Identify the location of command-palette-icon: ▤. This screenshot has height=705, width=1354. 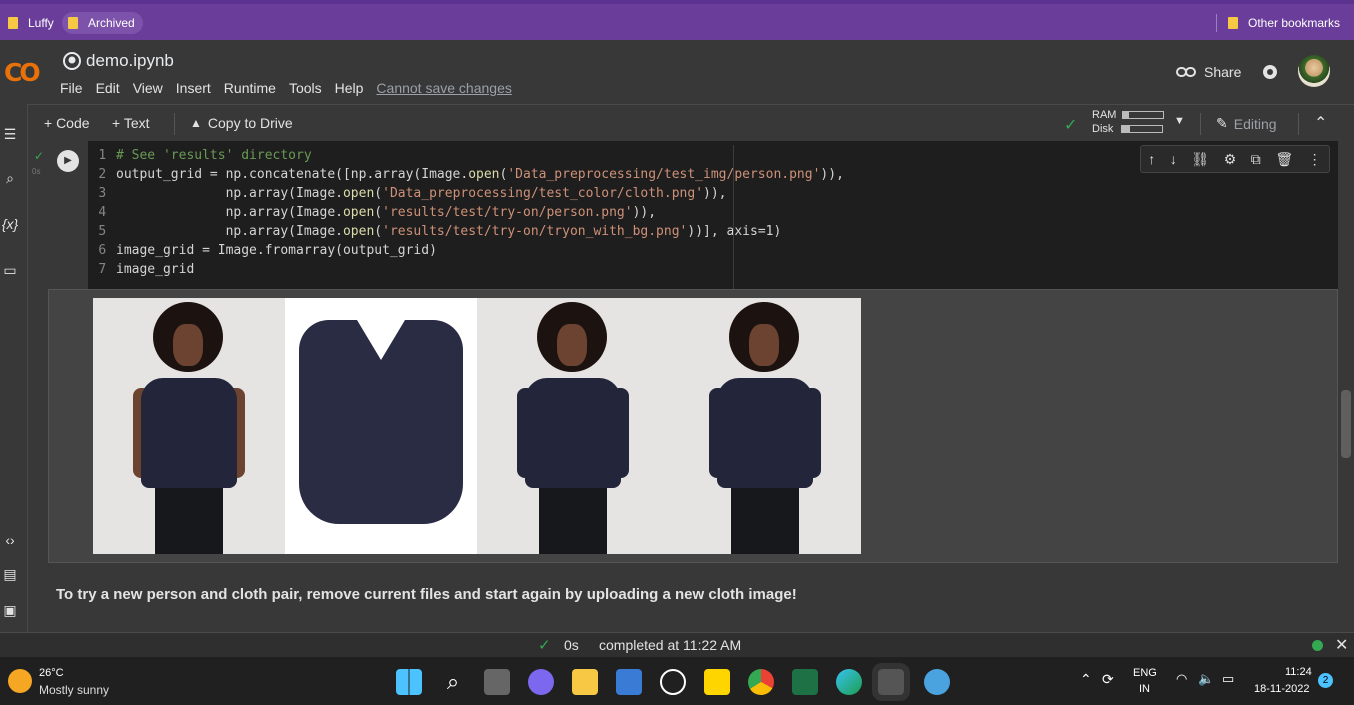
(10, 574).